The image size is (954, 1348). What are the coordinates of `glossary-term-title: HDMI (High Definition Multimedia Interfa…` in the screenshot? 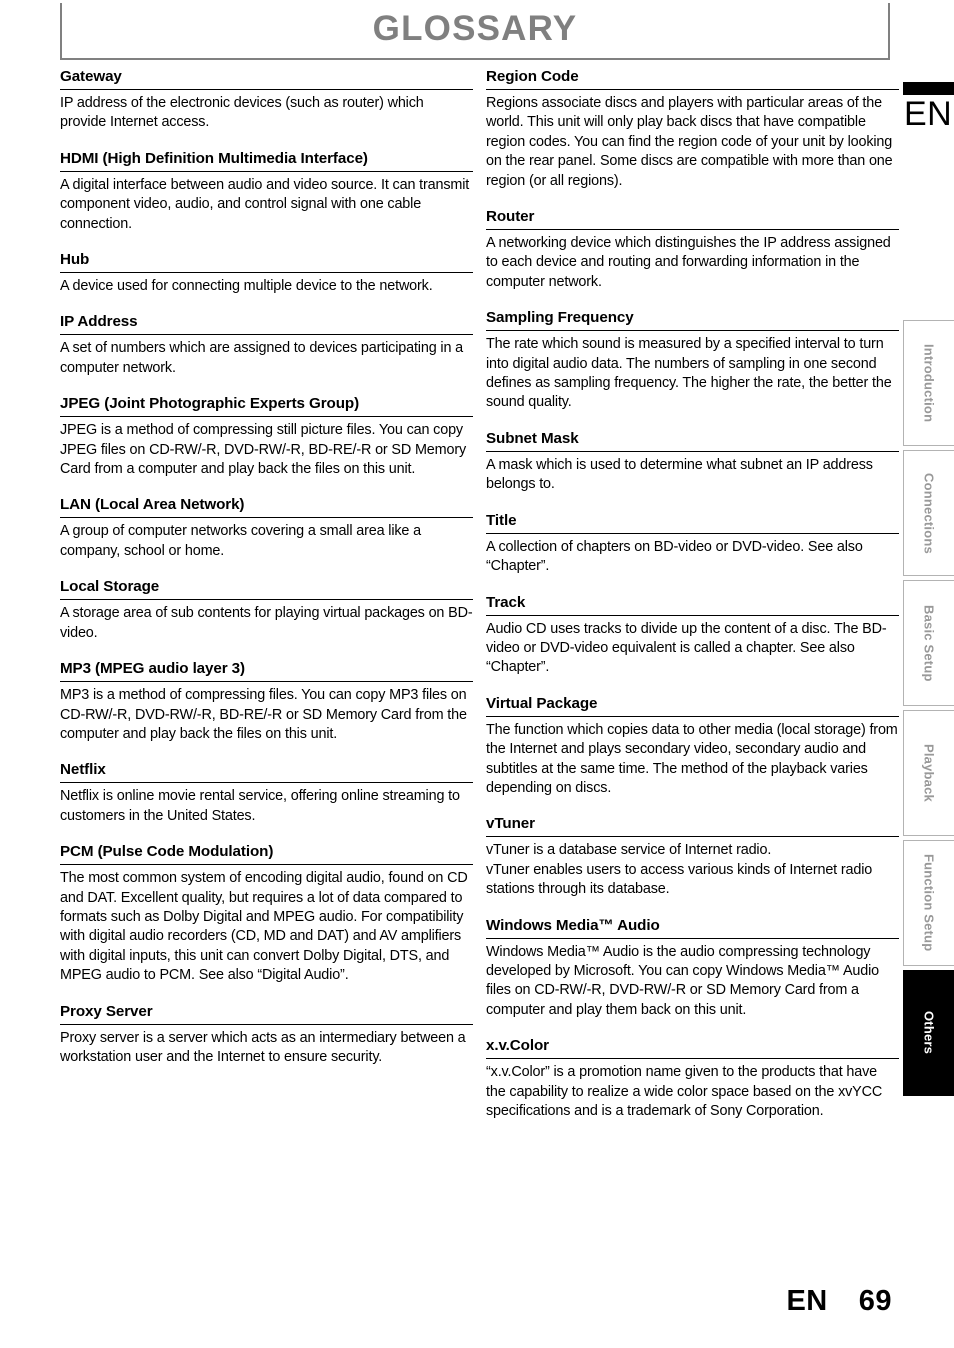 It's located at (266, 161).